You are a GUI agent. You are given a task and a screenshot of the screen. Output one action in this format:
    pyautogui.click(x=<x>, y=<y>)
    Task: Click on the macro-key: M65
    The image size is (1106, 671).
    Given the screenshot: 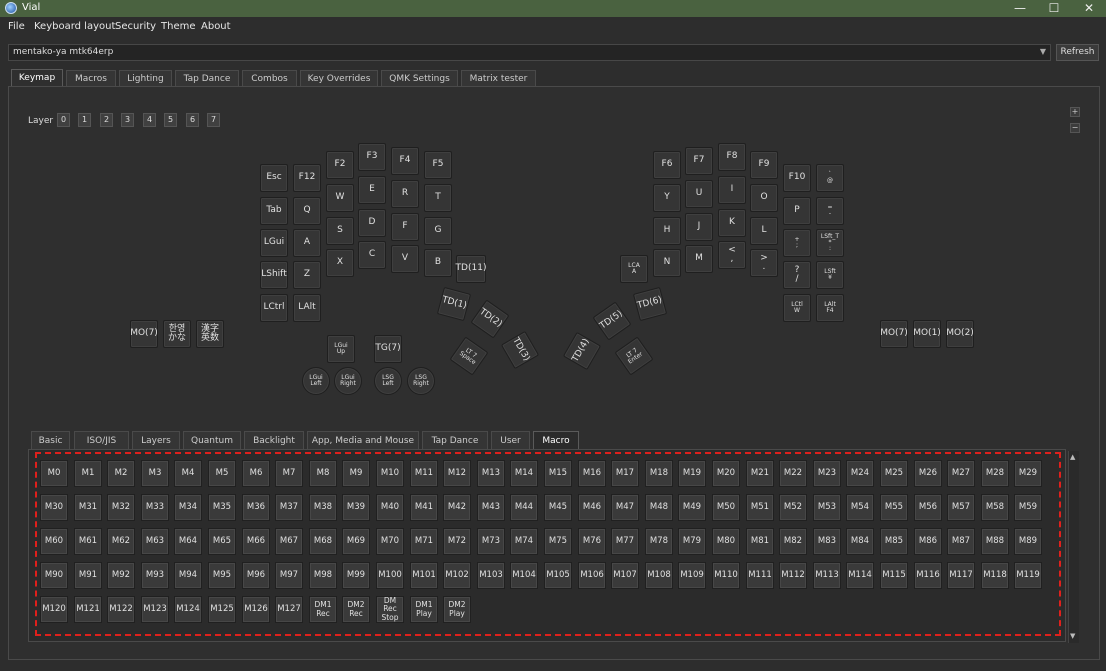 What is the action you would take?
    pyautogui.click(x=222, y=541)
    